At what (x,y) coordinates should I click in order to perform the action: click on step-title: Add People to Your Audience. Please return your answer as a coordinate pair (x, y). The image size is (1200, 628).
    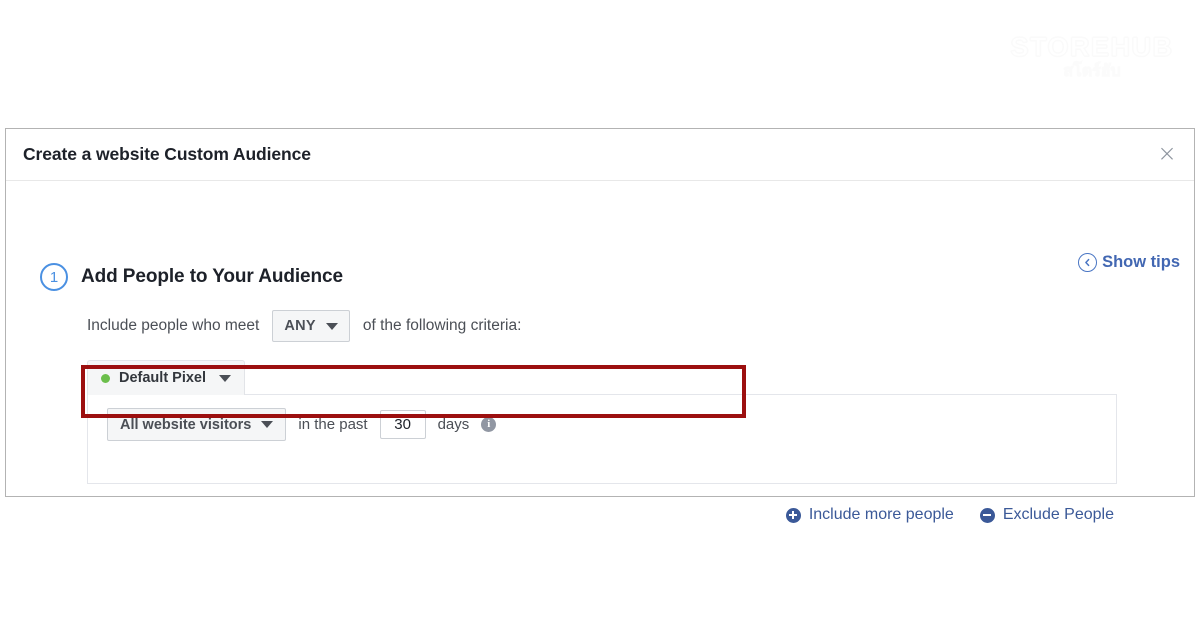
    Looking at the image, I should click on (212, 276).